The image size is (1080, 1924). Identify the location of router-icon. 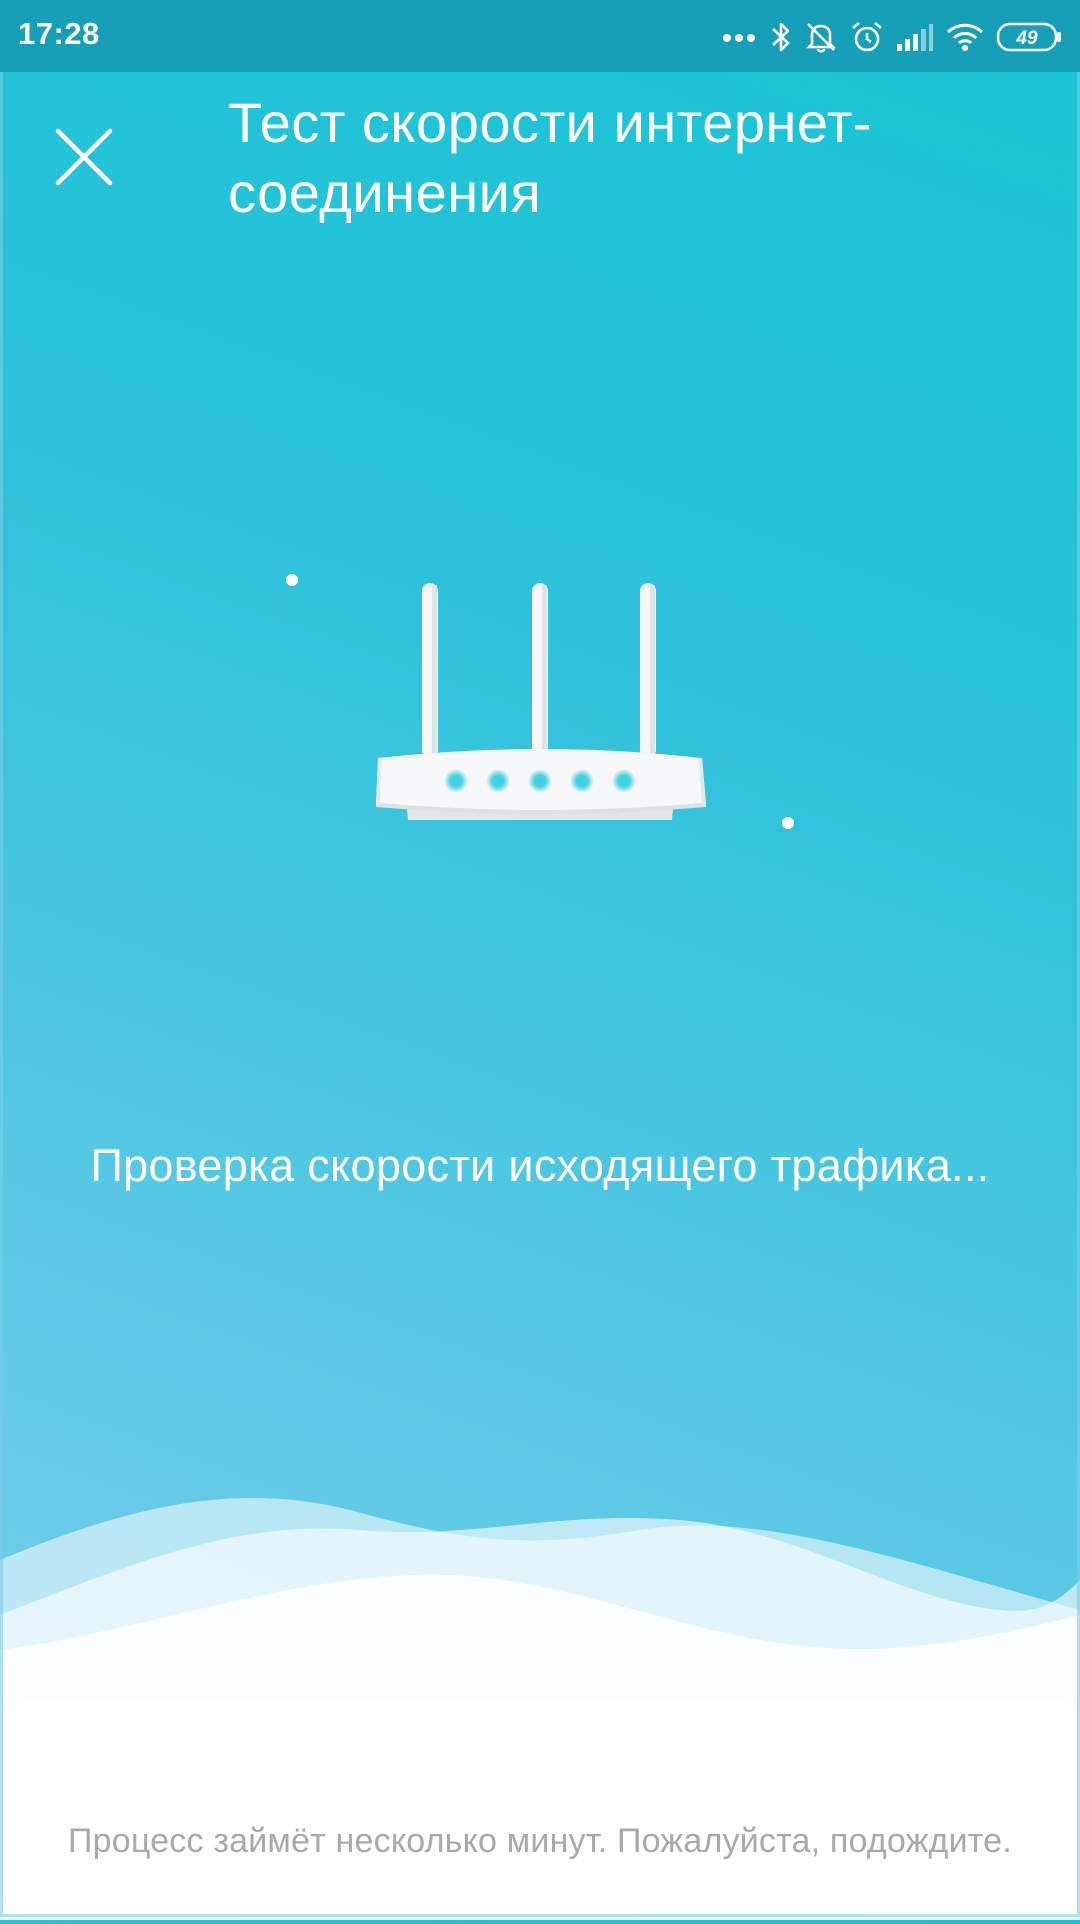
(540, 700).